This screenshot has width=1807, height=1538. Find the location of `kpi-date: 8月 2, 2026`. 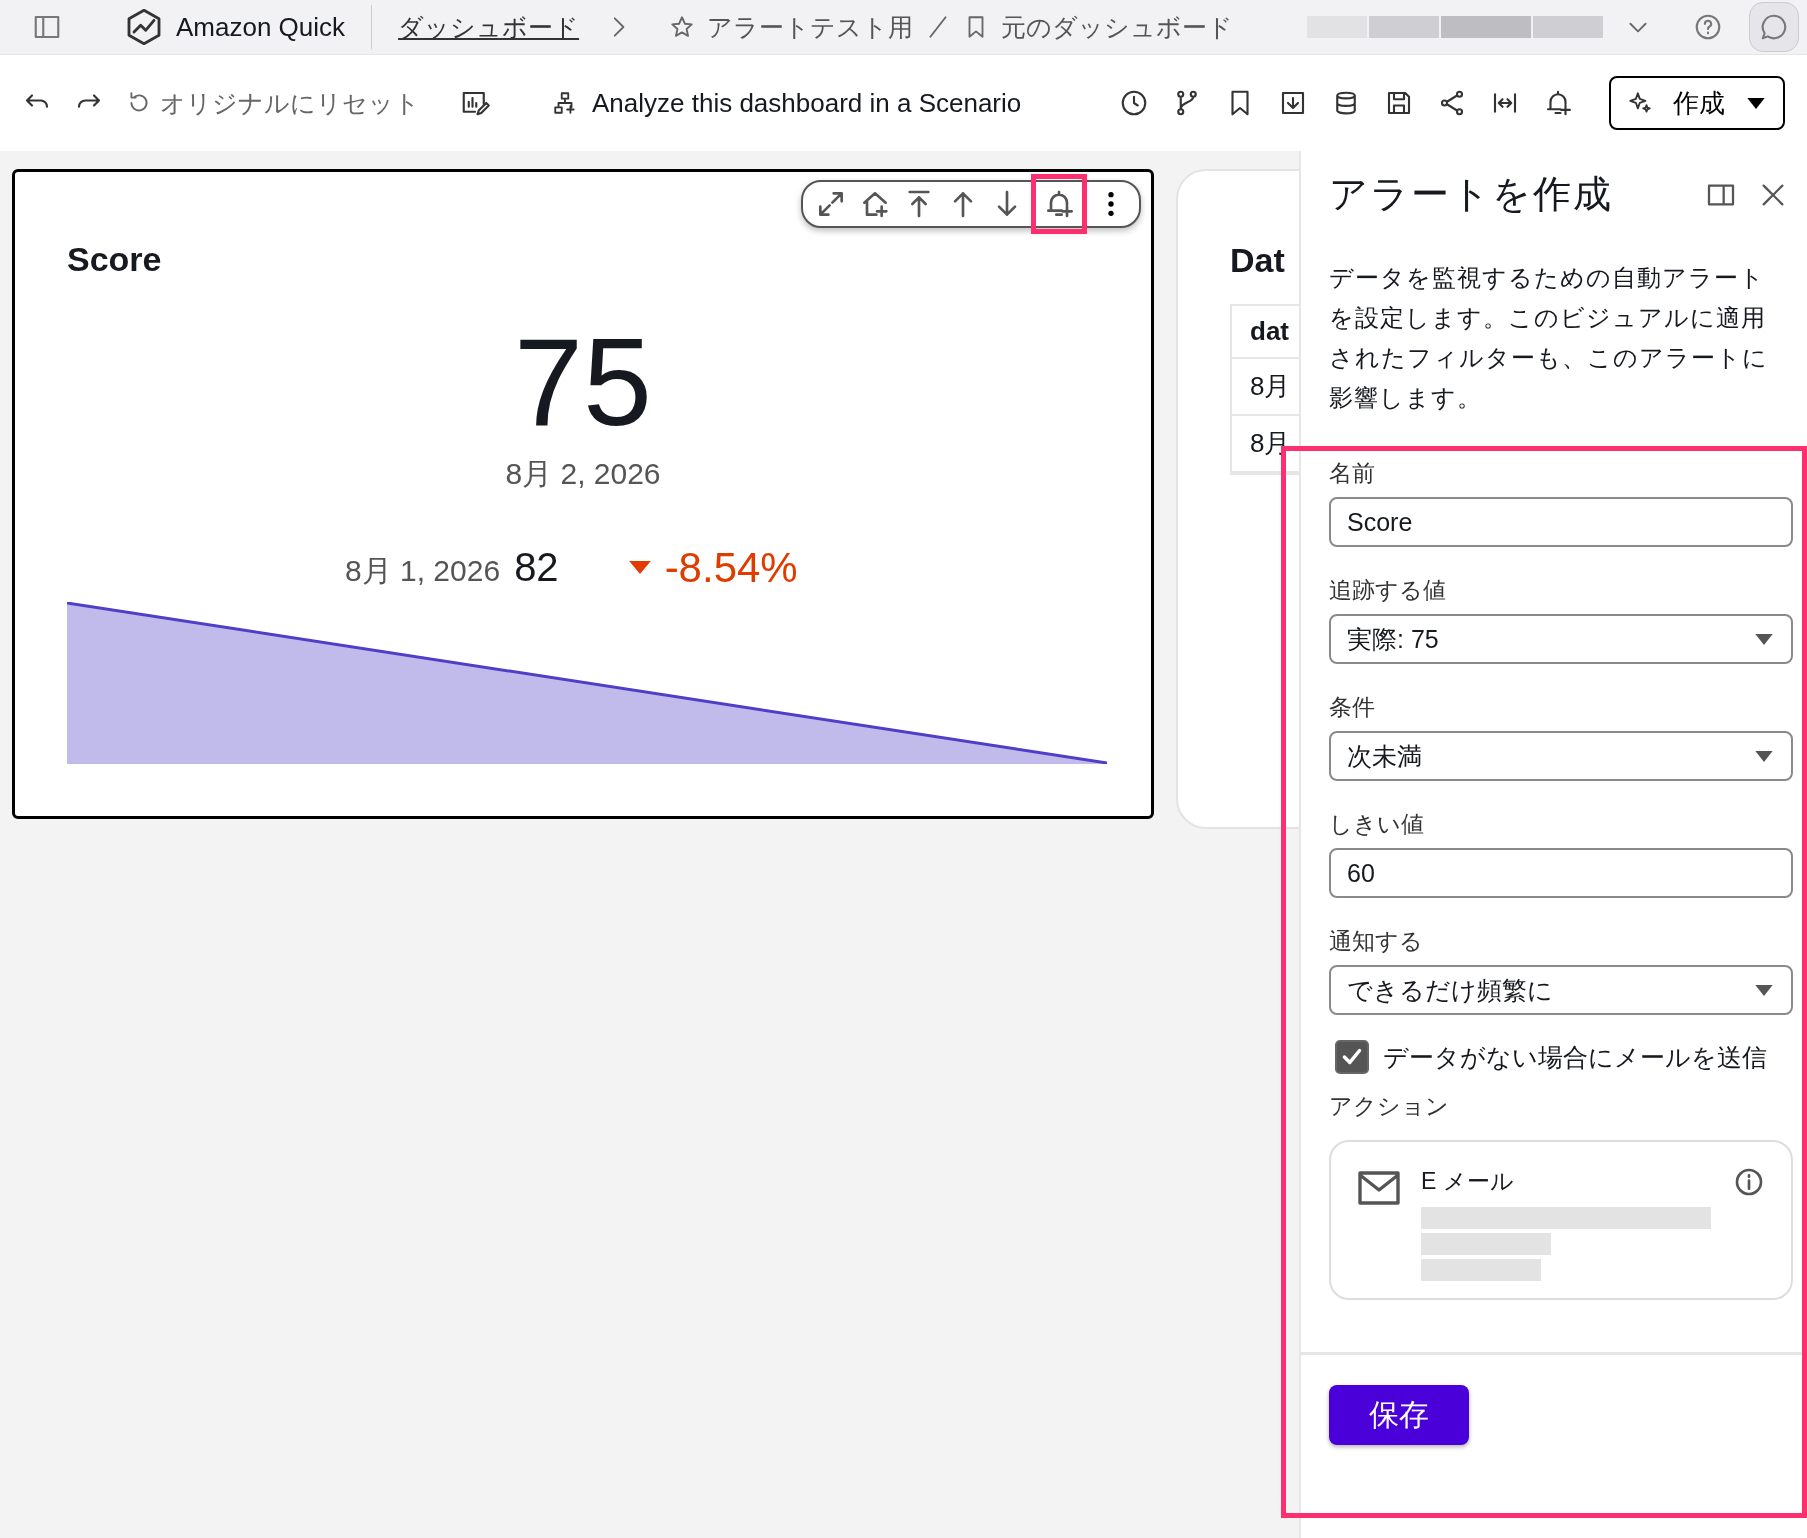

kpi-date: 8月 2, 2026 is located at coordinates (583, 474).